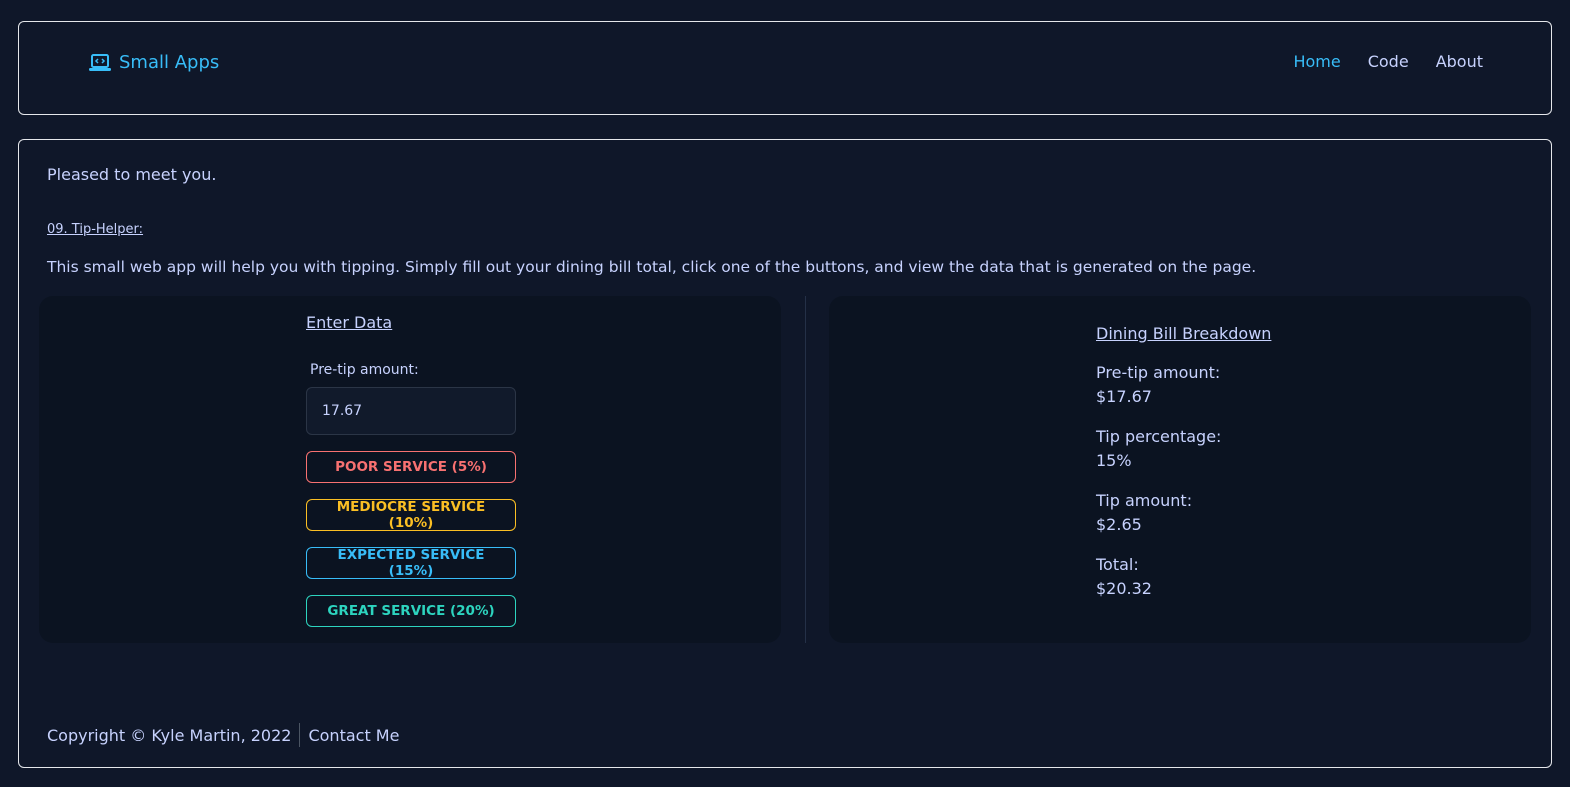 The image size is (1570, 787). Describe the element at coordinates (364, 370) in the screenshot. I see `pretip-label: Pre-tip amount:` at that location.